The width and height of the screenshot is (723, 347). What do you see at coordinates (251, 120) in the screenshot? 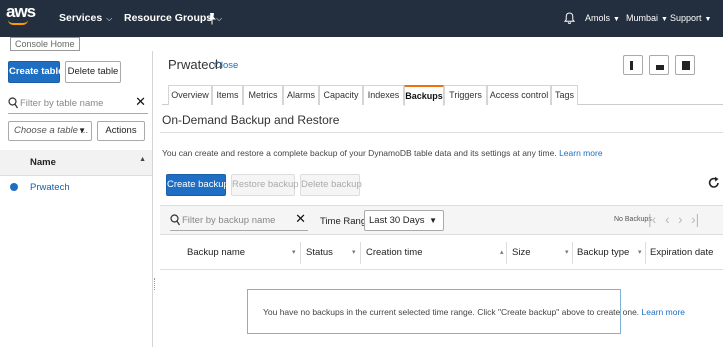
I see `section-title: On-Demand Backup and Restore` at bounding box center [251, 120].